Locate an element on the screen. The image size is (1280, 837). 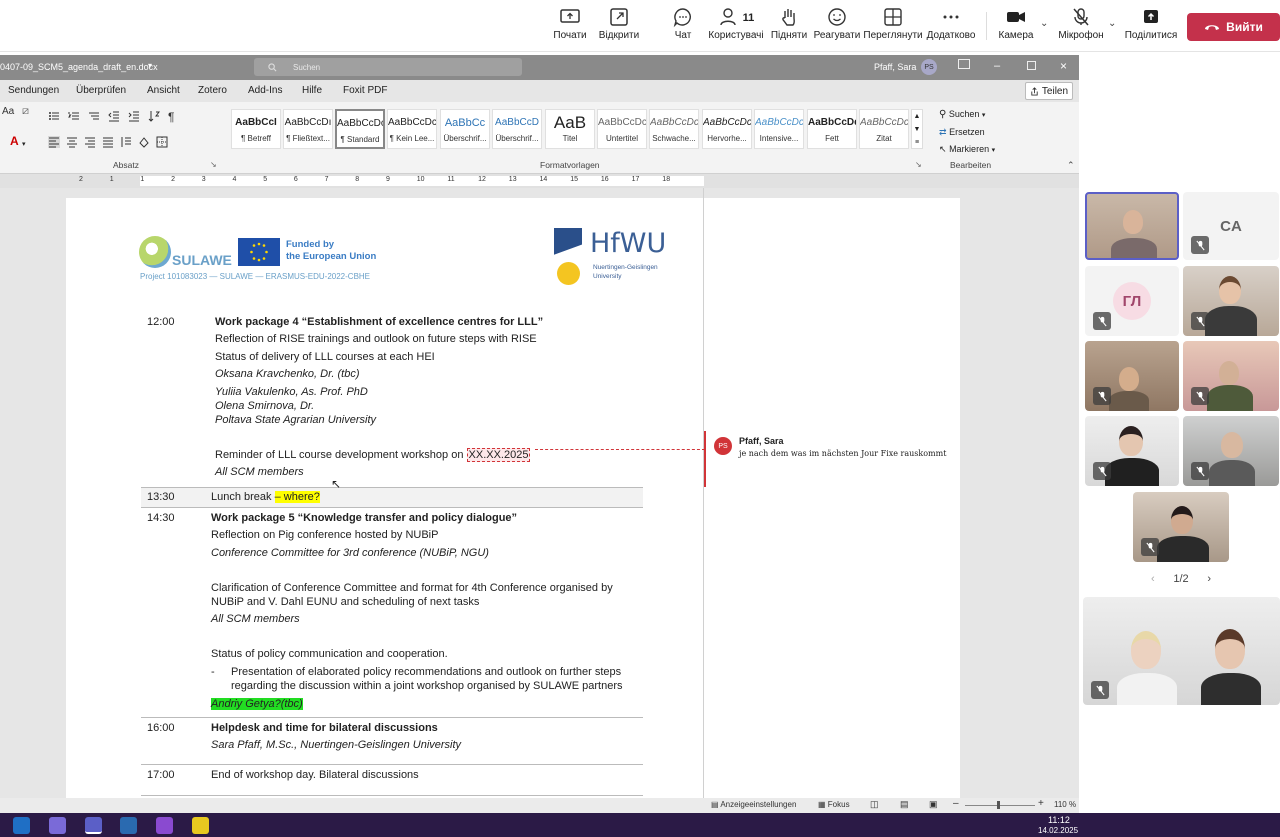
find-button: ⚲ Suchen ▾ is located at coordinates (967, 115).